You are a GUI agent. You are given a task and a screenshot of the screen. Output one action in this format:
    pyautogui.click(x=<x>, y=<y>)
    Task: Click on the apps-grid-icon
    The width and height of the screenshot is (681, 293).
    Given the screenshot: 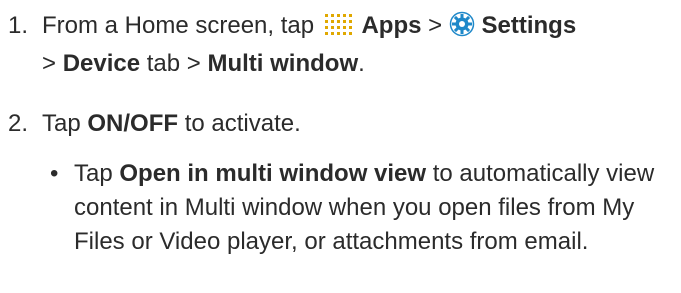 What is the action you would take?
    pyautogui.click(x=338, y=30)
    